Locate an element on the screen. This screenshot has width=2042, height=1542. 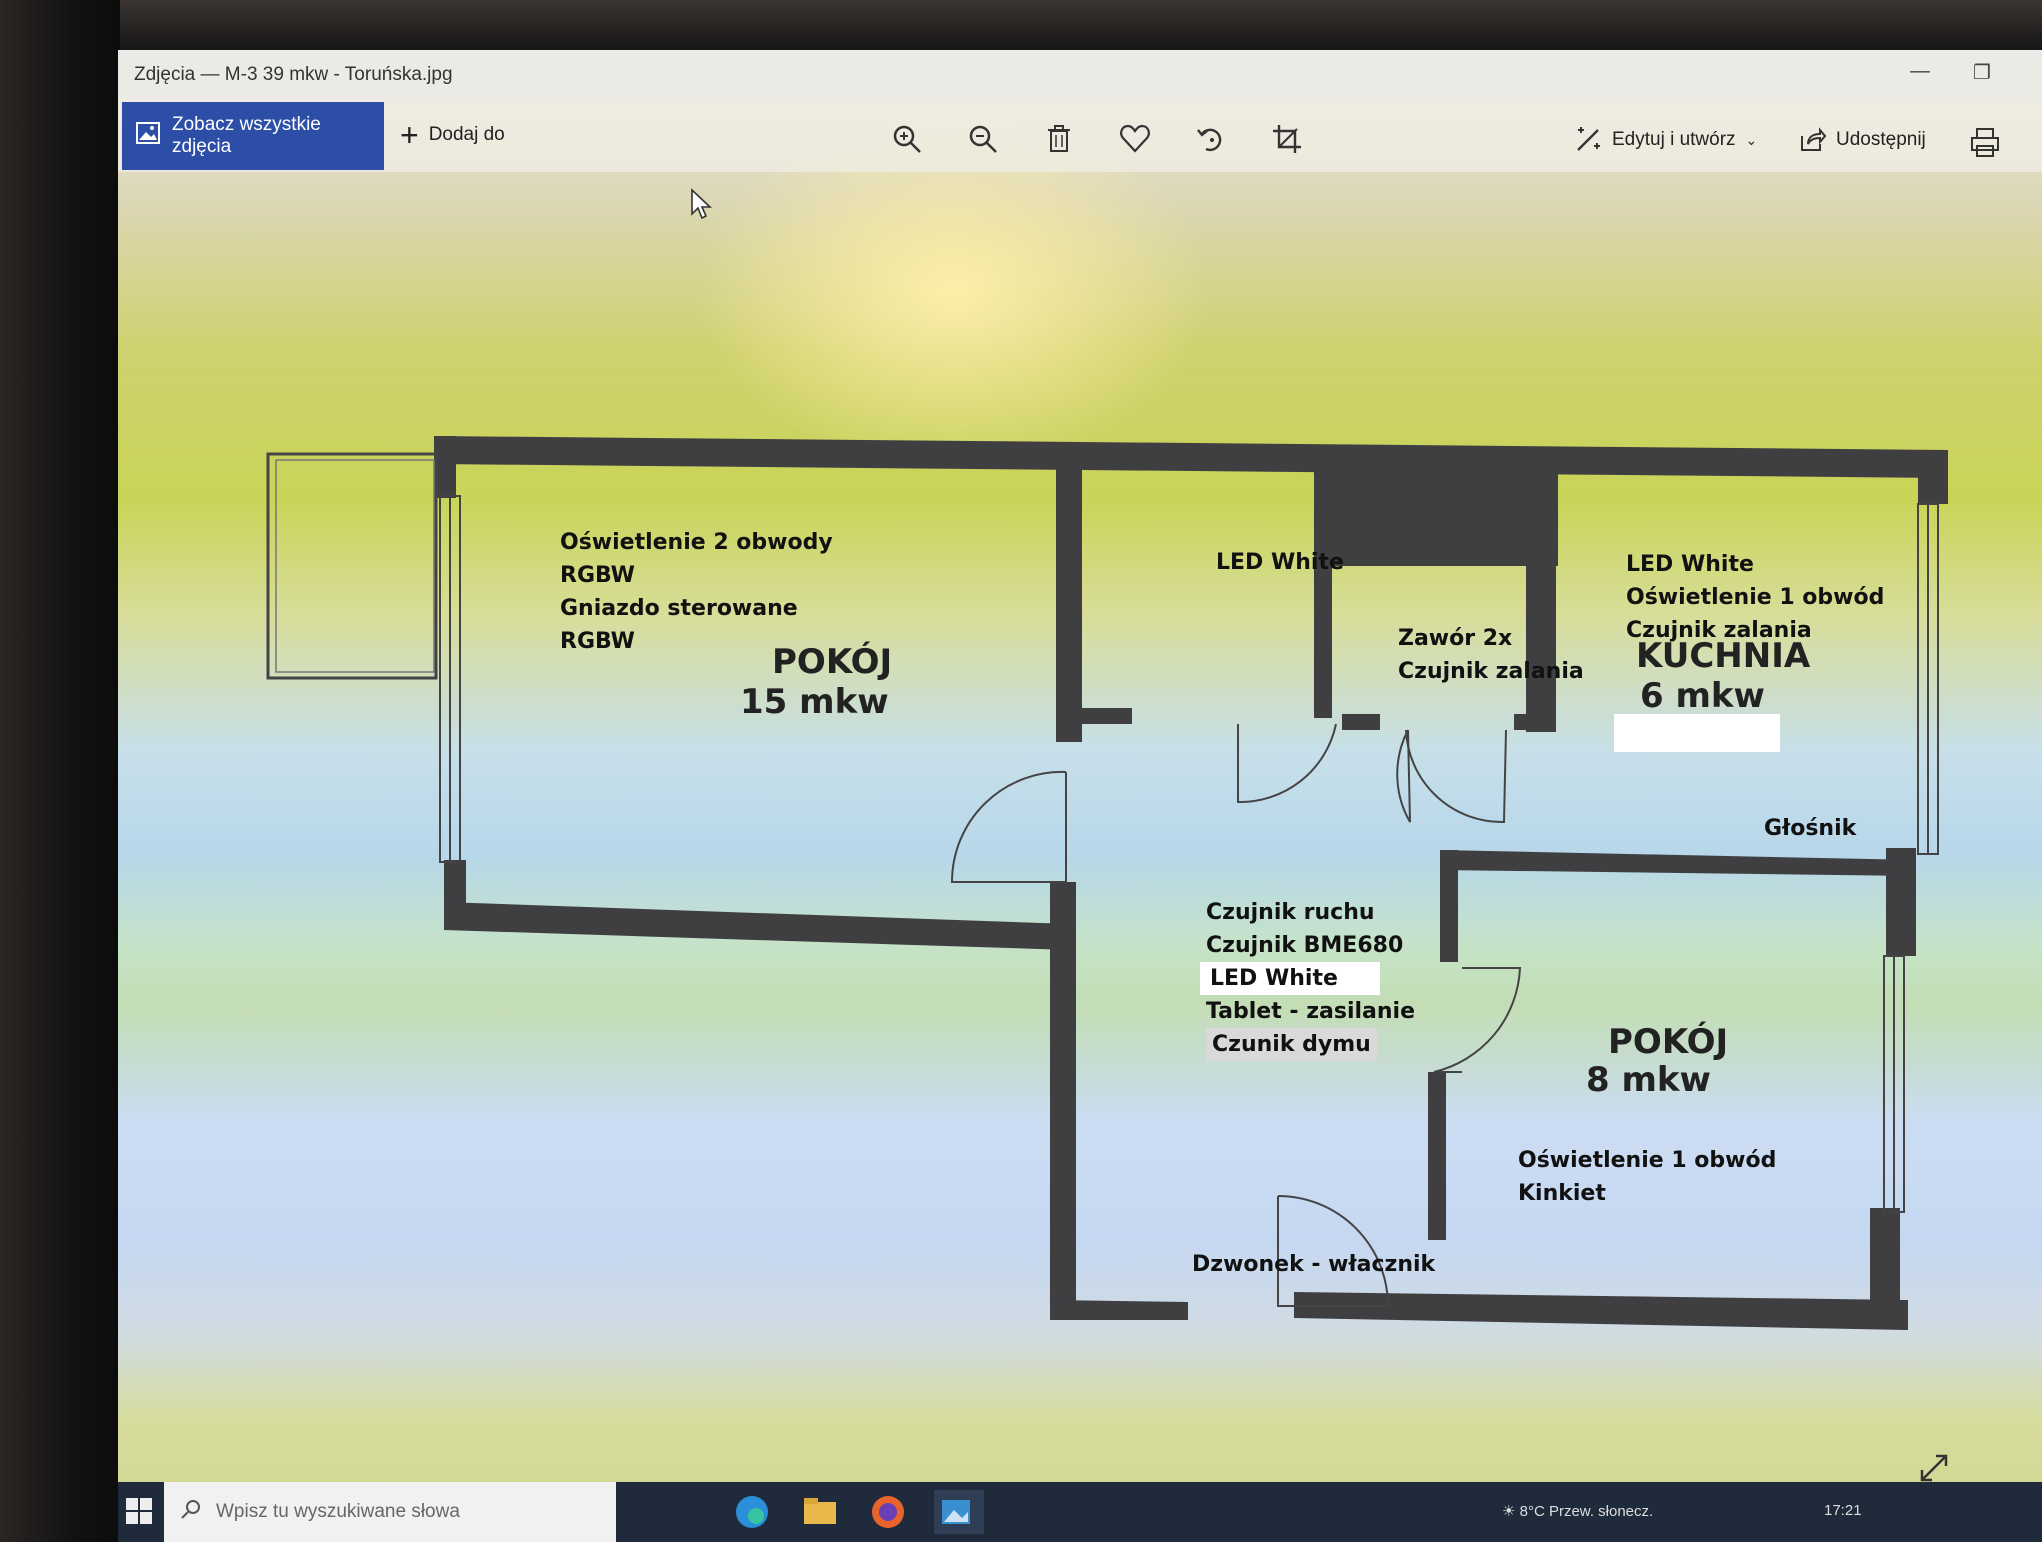
print-button is located at coordinates (1988, 146).